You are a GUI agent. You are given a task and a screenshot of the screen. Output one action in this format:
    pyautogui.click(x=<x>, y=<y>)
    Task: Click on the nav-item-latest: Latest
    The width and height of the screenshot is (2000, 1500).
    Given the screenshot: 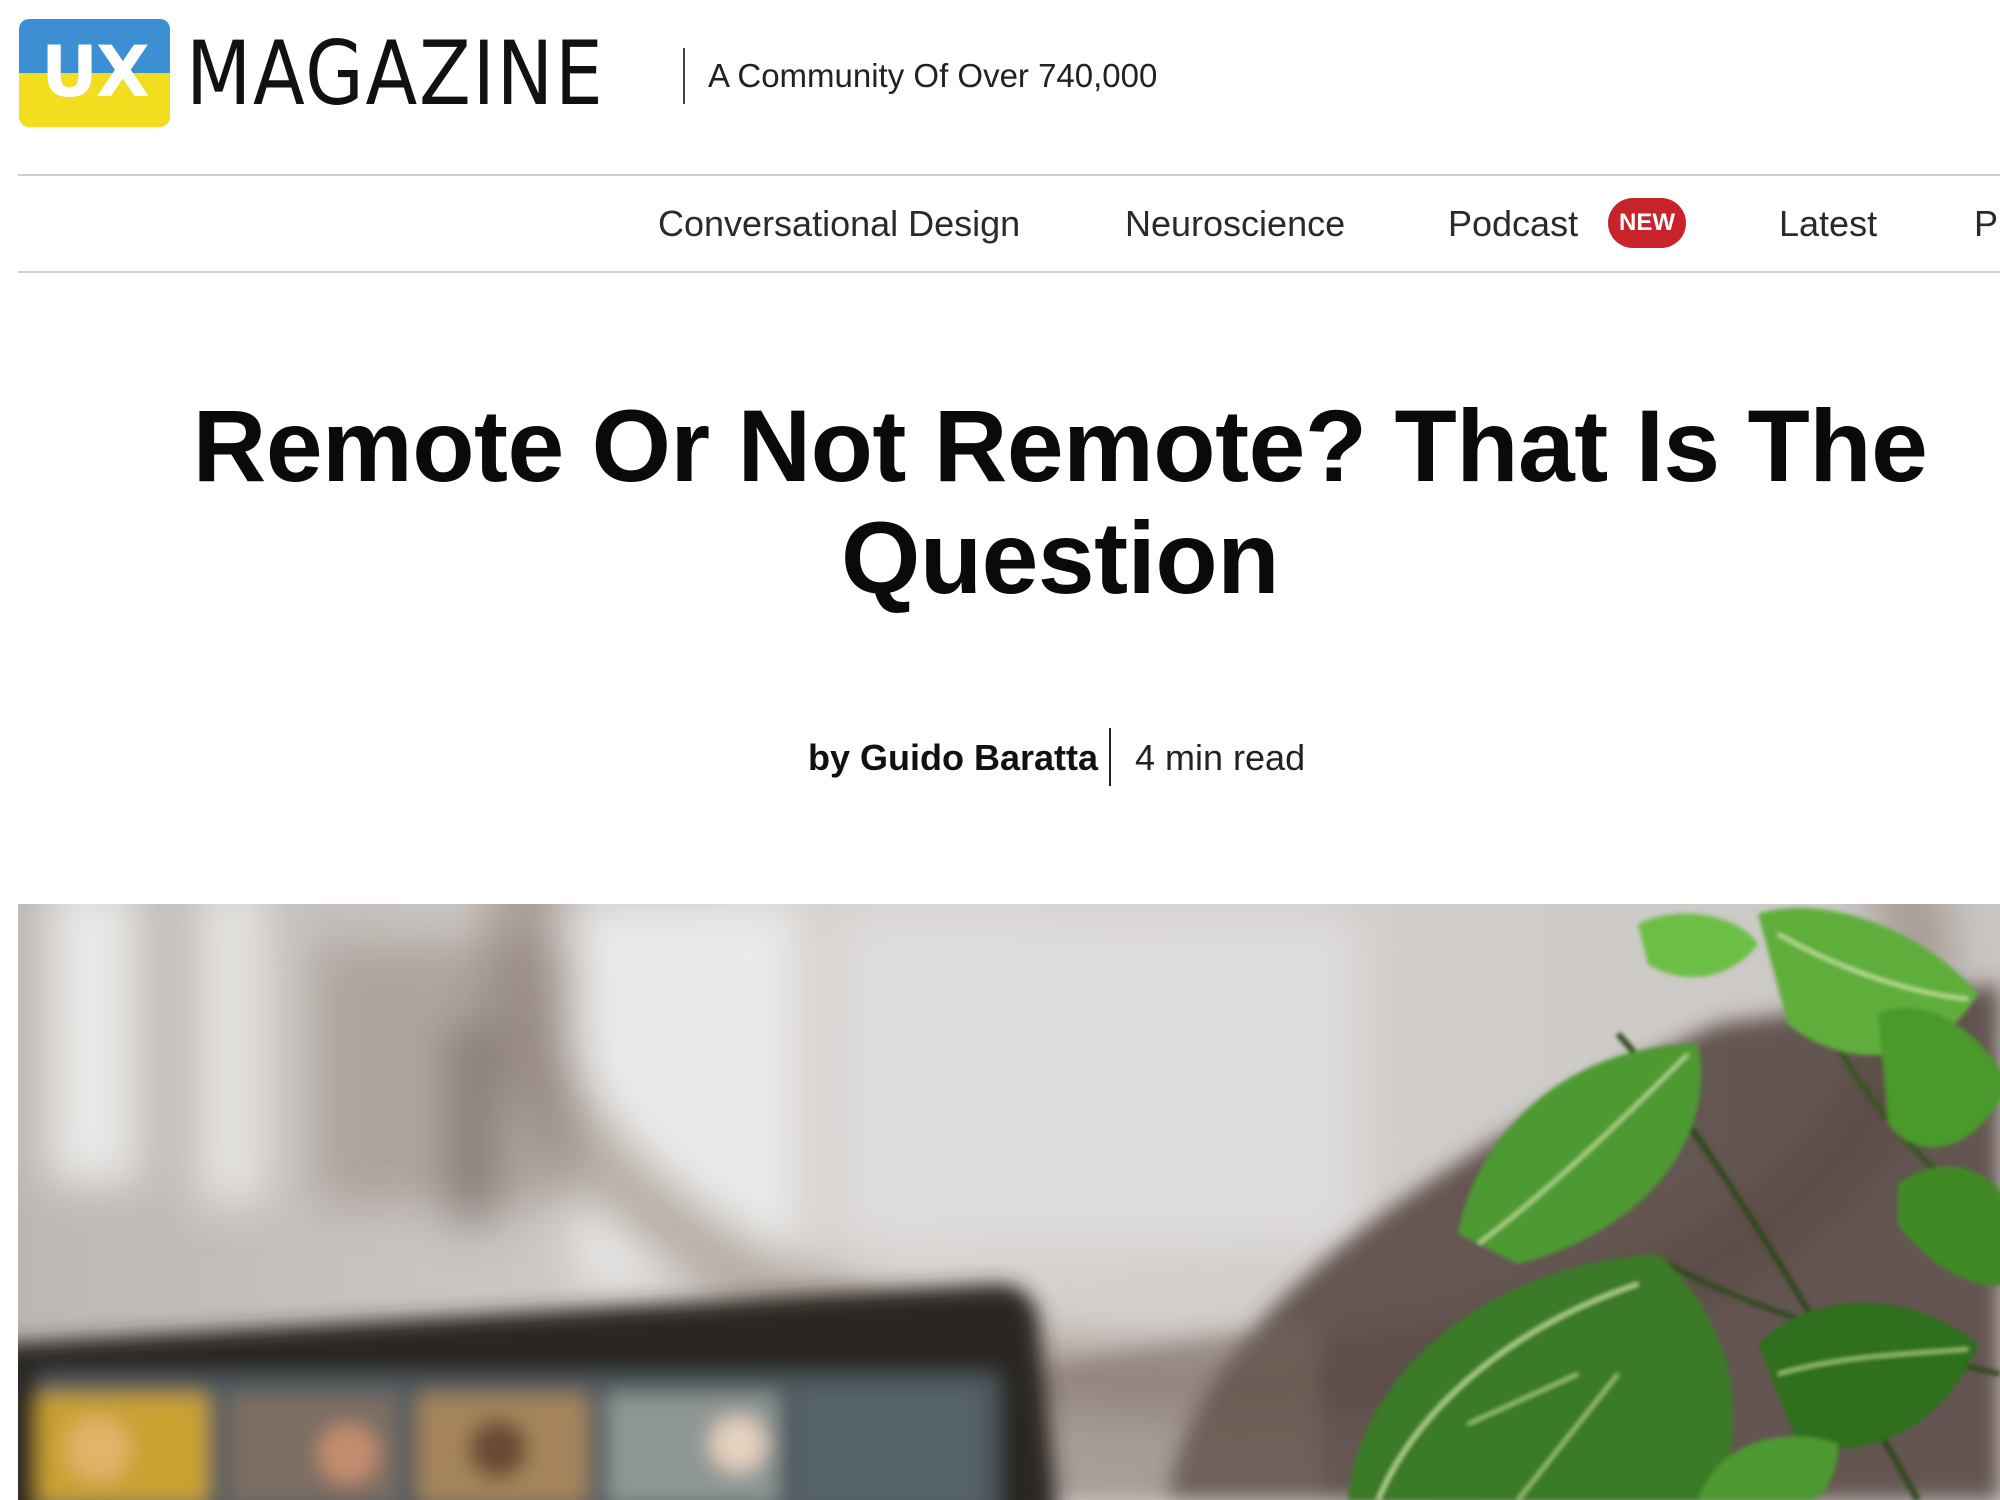 What is the action you would take?
    pyautogui.click(x=1828, y=224)
    